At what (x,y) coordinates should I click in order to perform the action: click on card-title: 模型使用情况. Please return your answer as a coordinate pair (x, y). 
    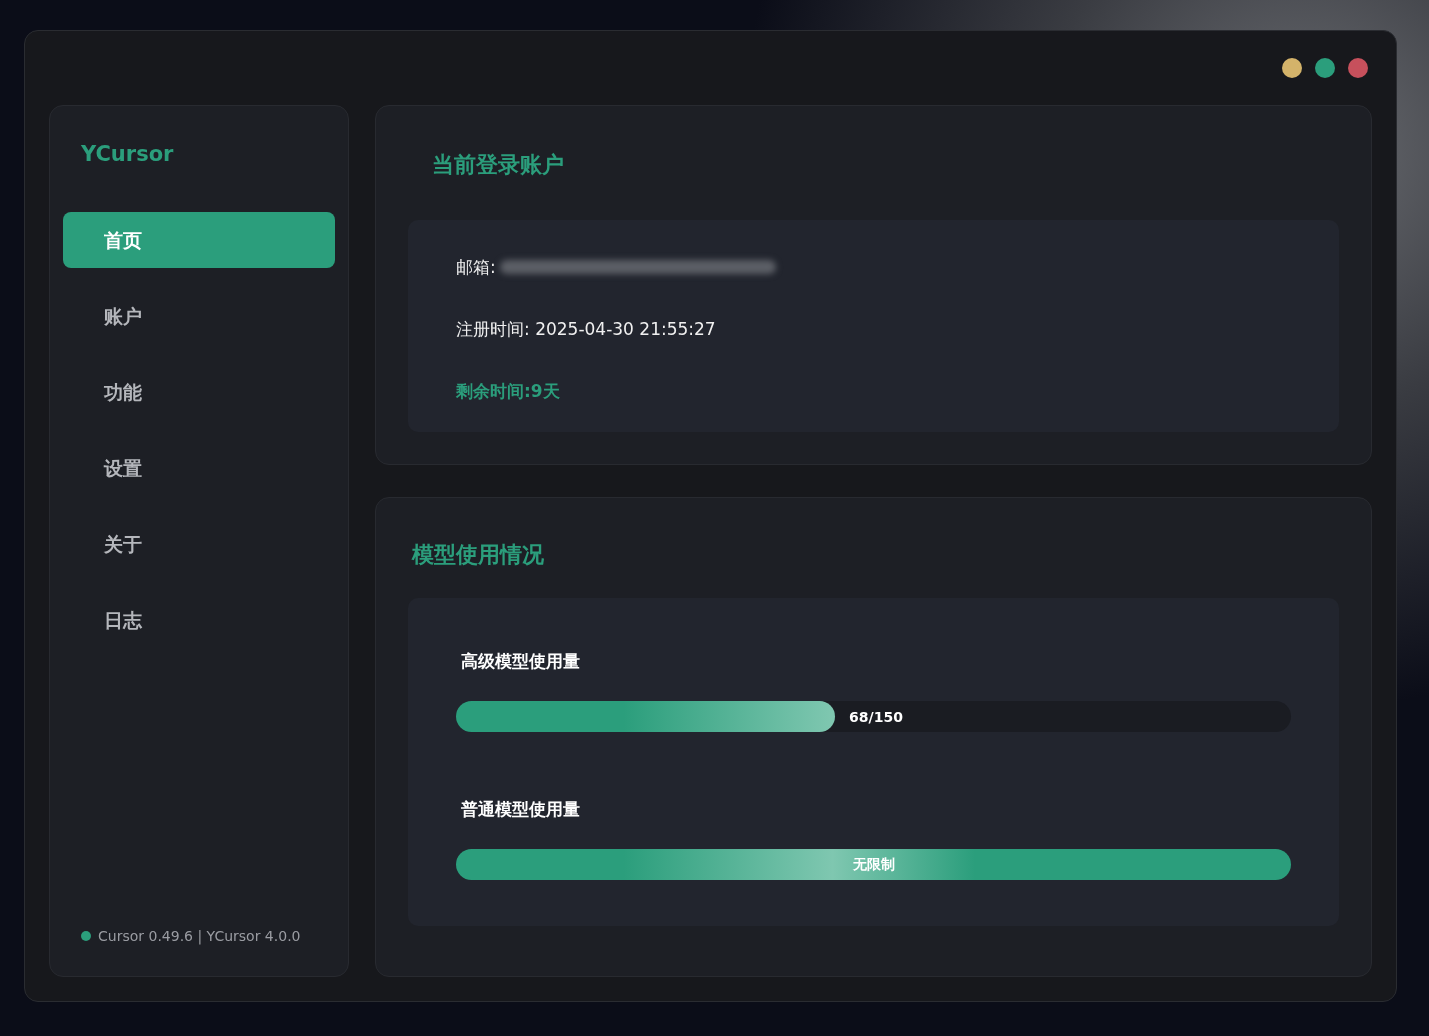
    Looking at the image, I should click on (477, 555).